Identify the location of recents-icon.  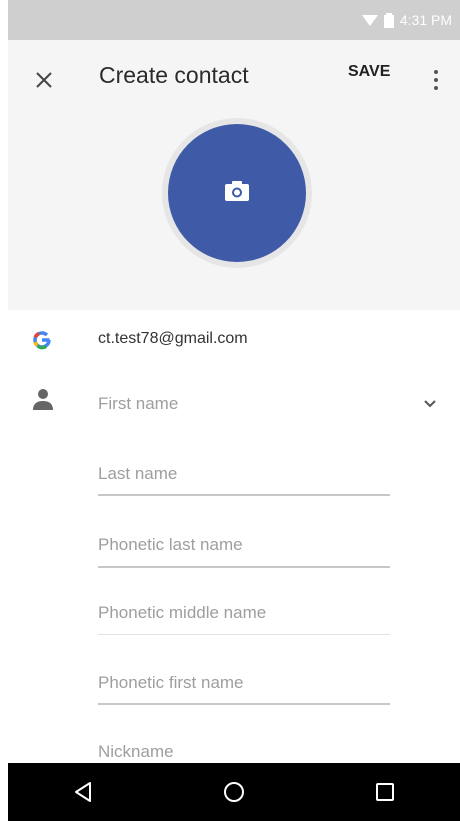
(385, 792).